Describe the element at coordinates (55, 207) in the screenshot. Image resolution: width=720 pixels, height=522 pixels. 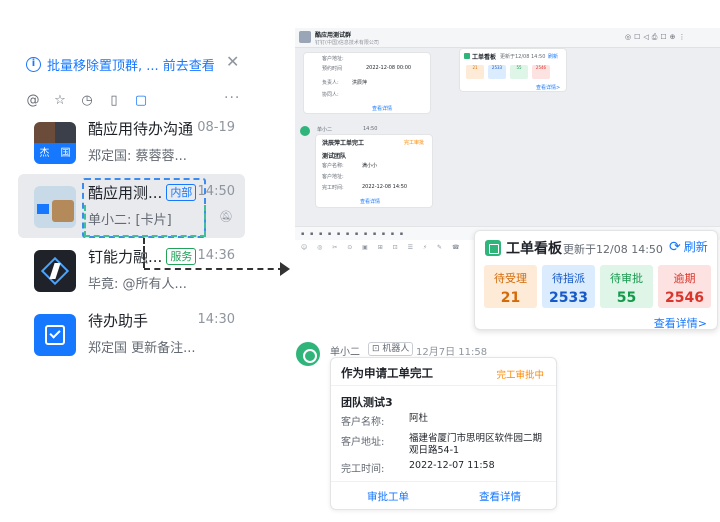
I see `group-avatar` at that location.